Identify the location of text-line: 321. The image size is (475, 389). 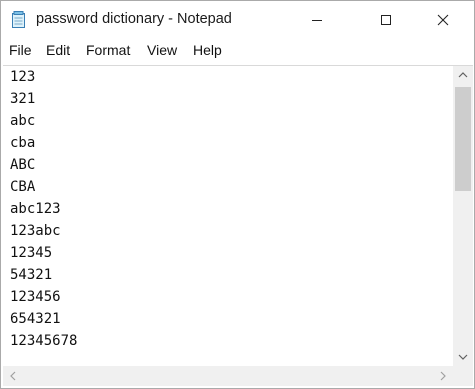
(22, 99).